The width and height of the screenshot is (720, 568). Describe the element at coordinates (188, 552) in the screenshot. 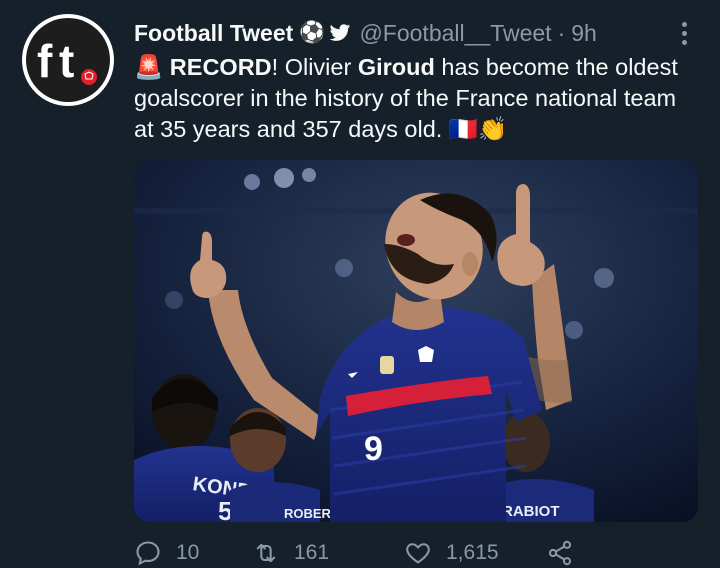

I see `reply-count: 10` at that location.